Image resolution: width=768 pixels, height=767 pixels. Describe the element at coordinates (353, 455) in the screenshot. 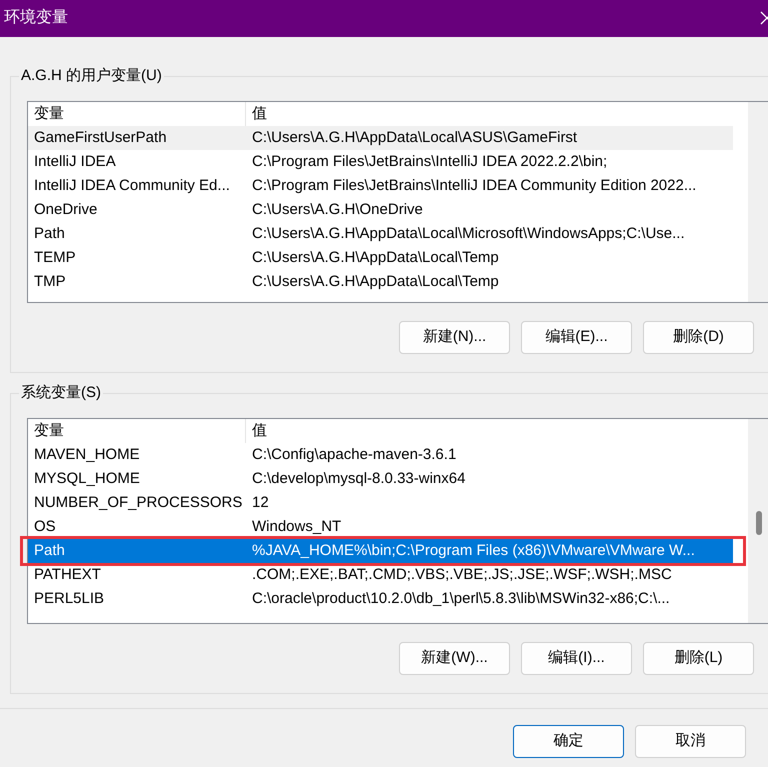

I see `variable-value: C:\Config\apache-maven-3.6.1` at that location.